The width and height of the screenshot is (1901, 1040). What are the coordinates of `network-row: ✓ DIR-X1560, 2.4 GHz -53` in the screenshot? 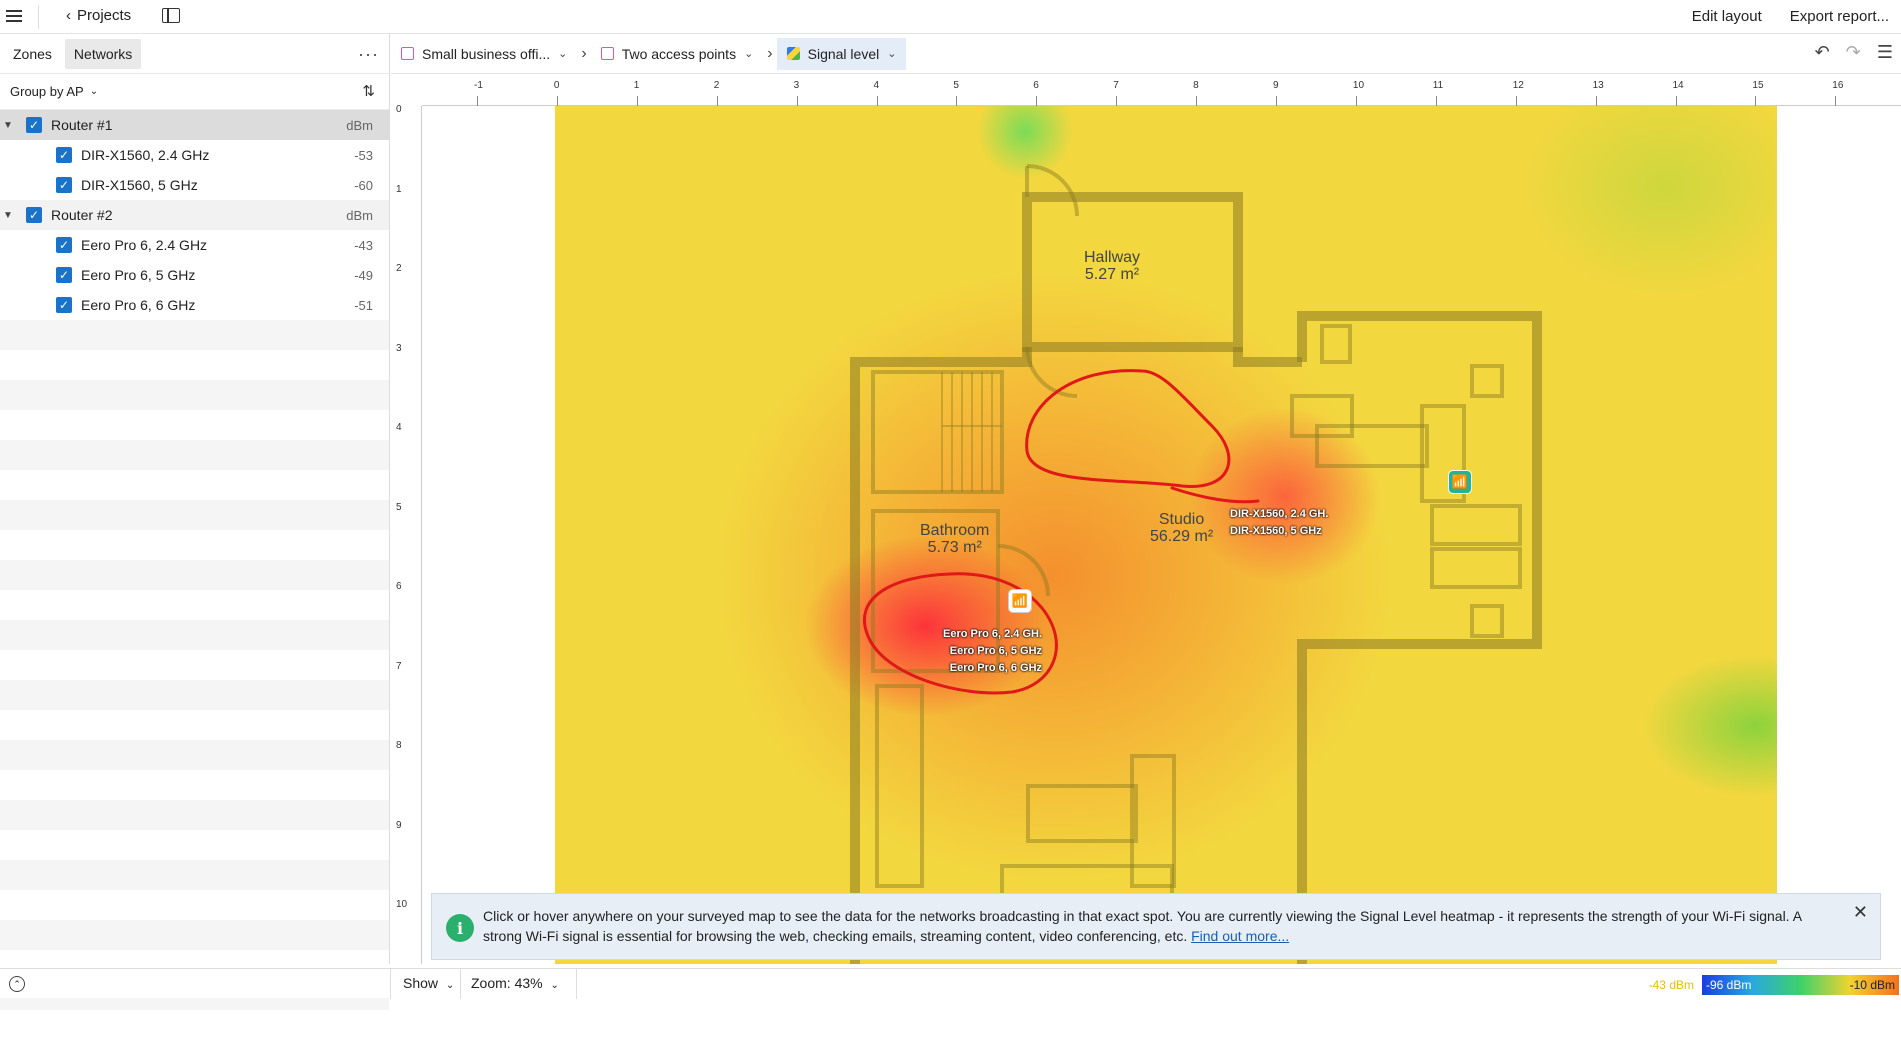 It's located at (194, 155).